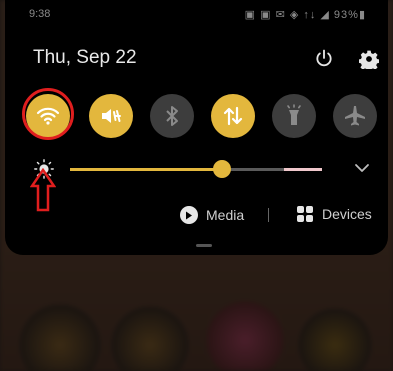 Image resolution: width=393 pixels, height=371 pixels. What do you see at coordinates (189, 215) in the screenshot?
I see `play-icon` at bounding box center [189, 215].